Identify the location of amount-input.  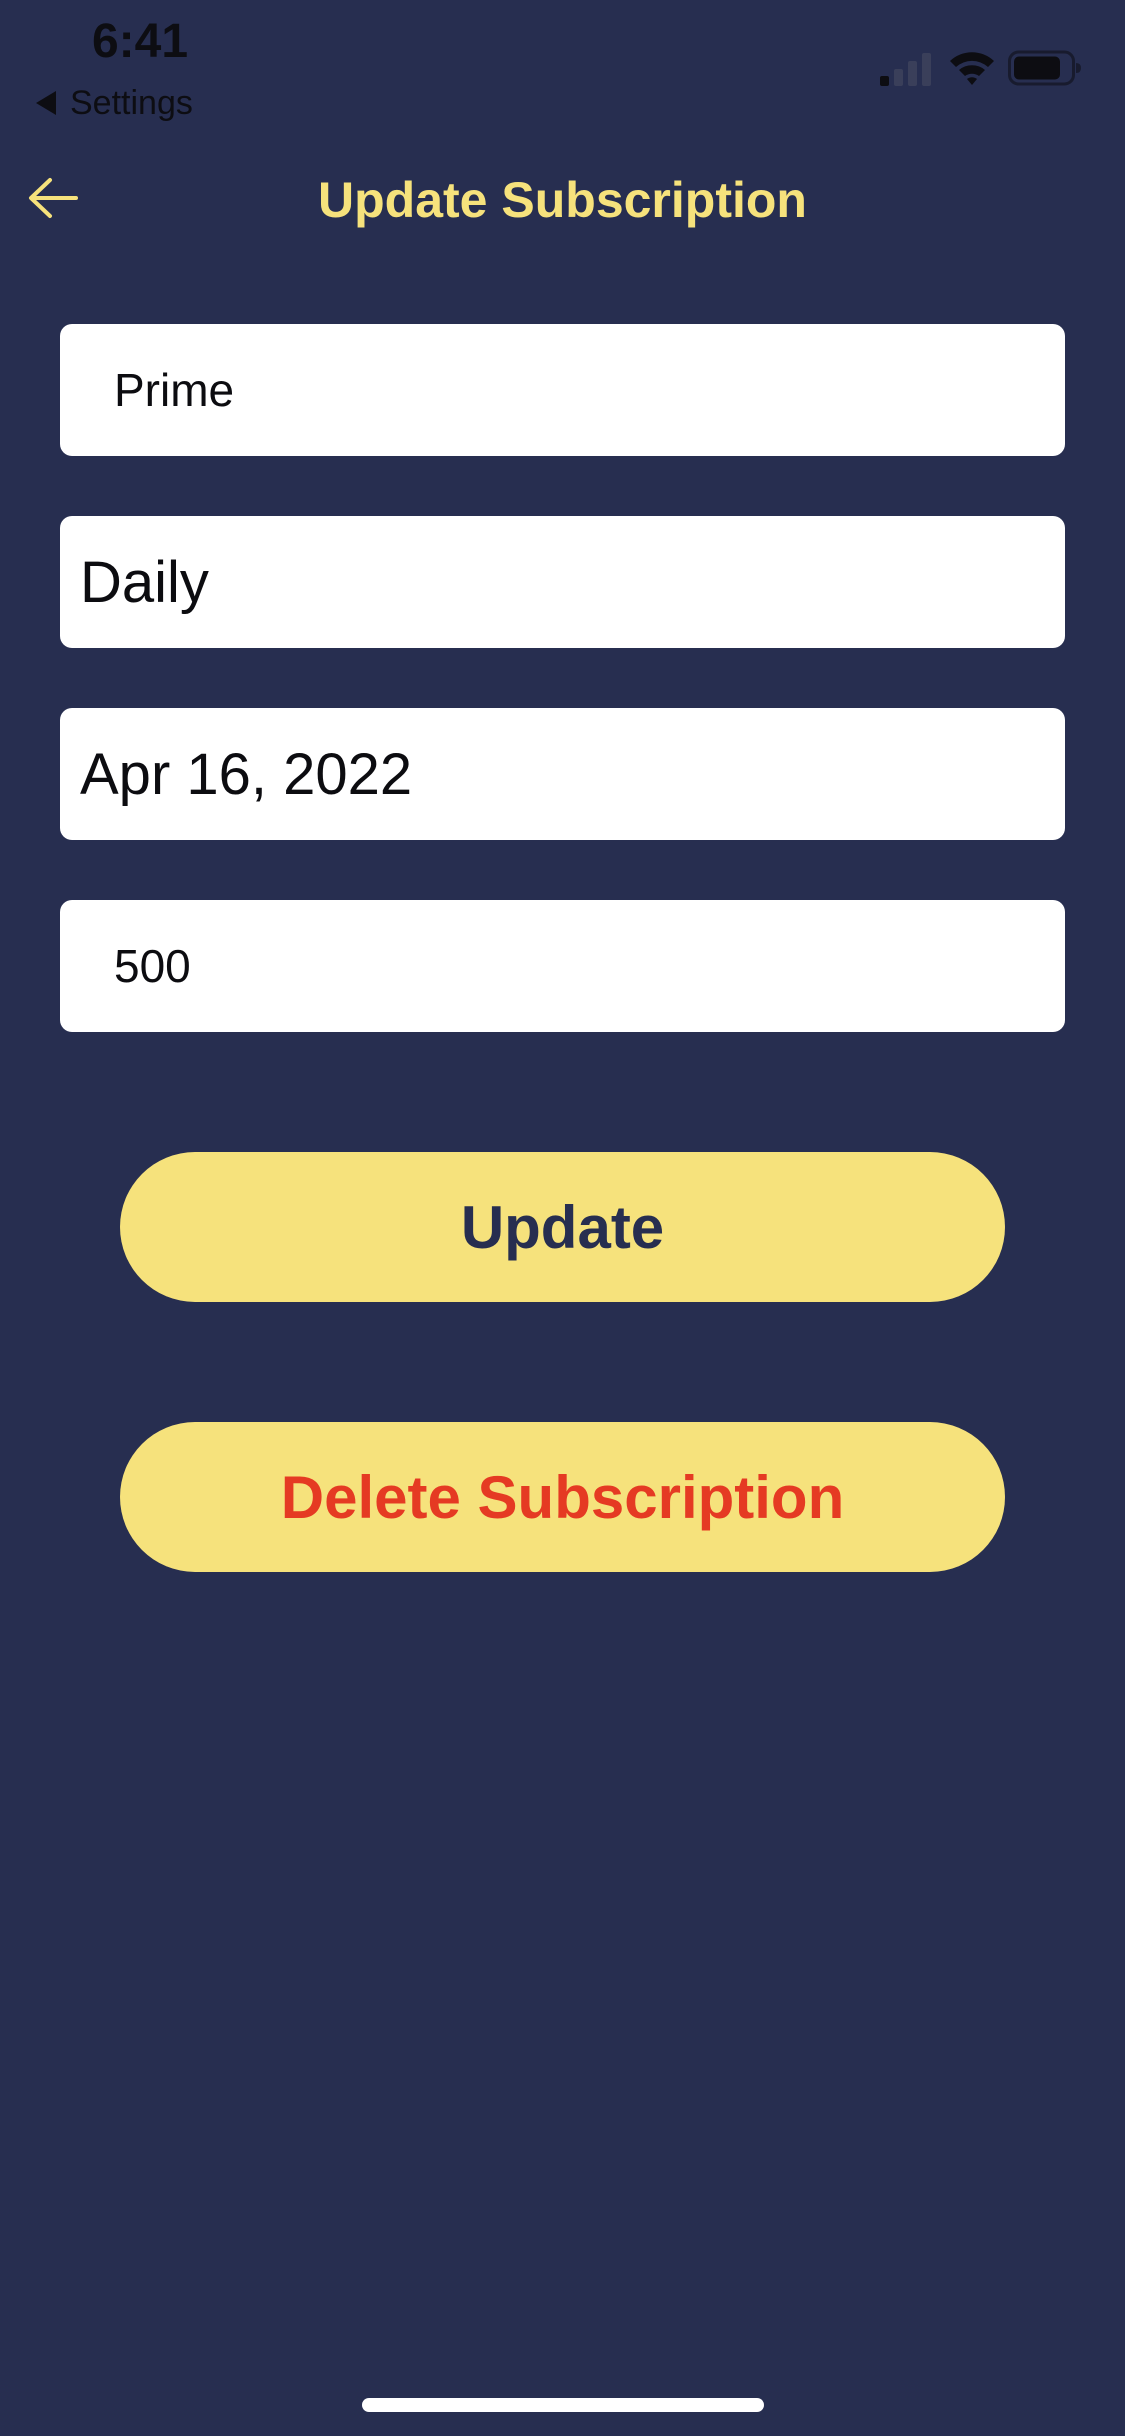
(589, 966).